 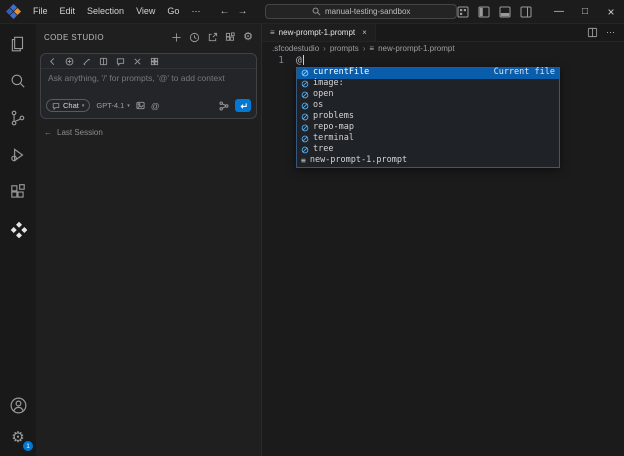 I want to click on suggest-detail: Current file, so click(x=524, y=72).